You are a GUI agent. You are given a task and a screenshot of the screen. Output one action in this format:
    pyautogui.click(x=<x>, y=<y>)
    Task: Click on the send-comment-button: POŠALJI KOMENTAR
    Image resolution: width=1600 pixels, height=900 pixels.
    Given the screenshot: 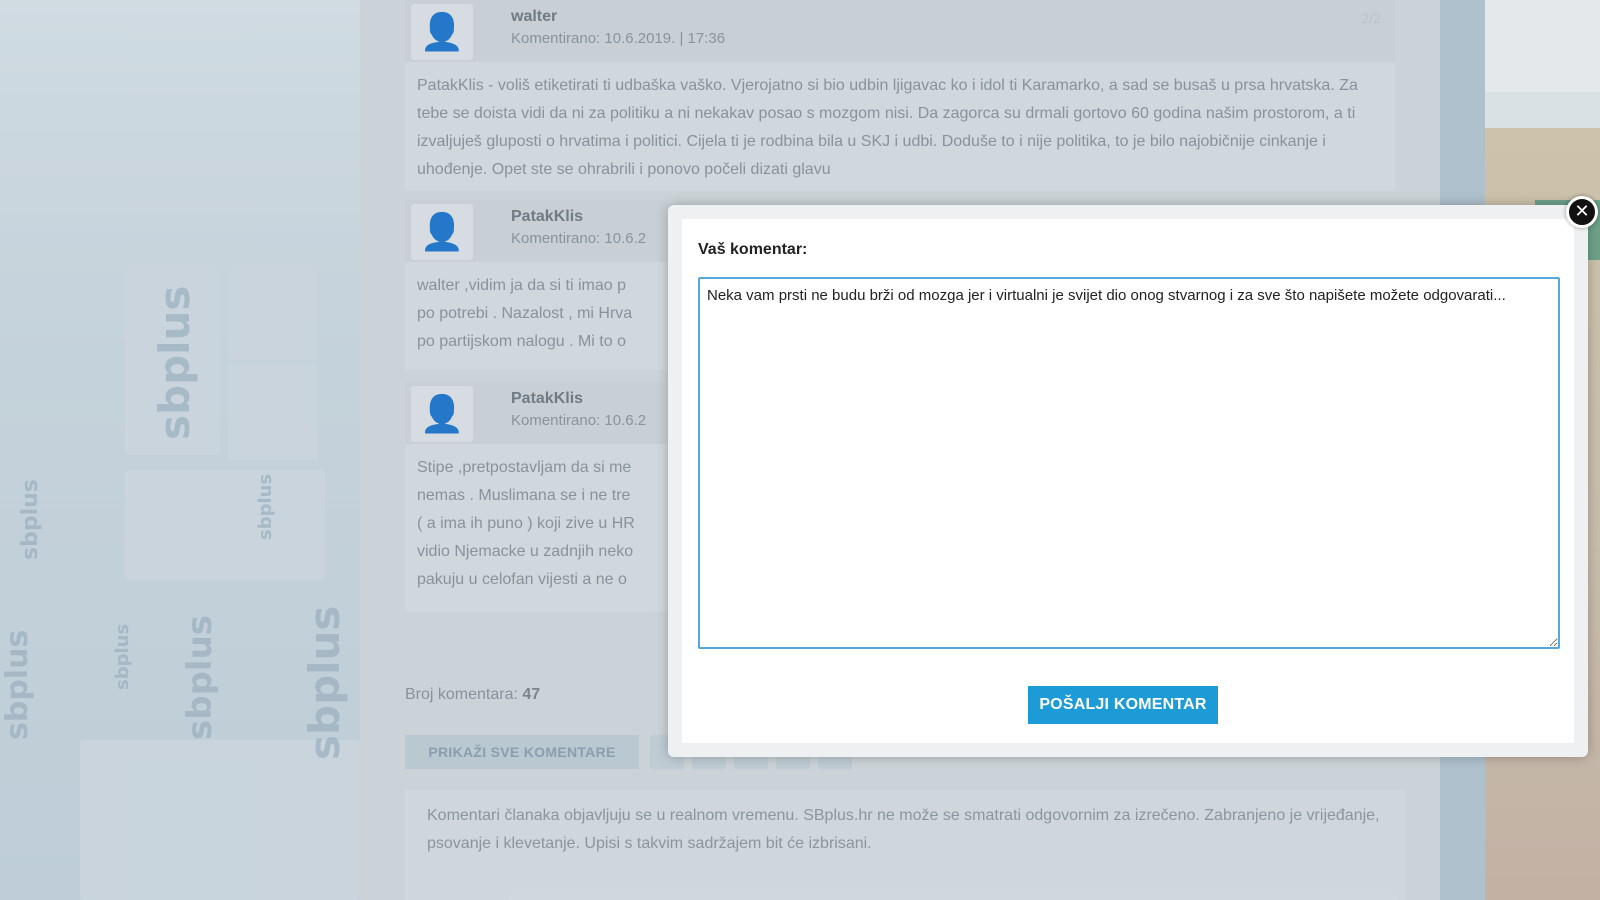 What is the action you would take?
    pyautogui.click(x=1123, y=705)
    